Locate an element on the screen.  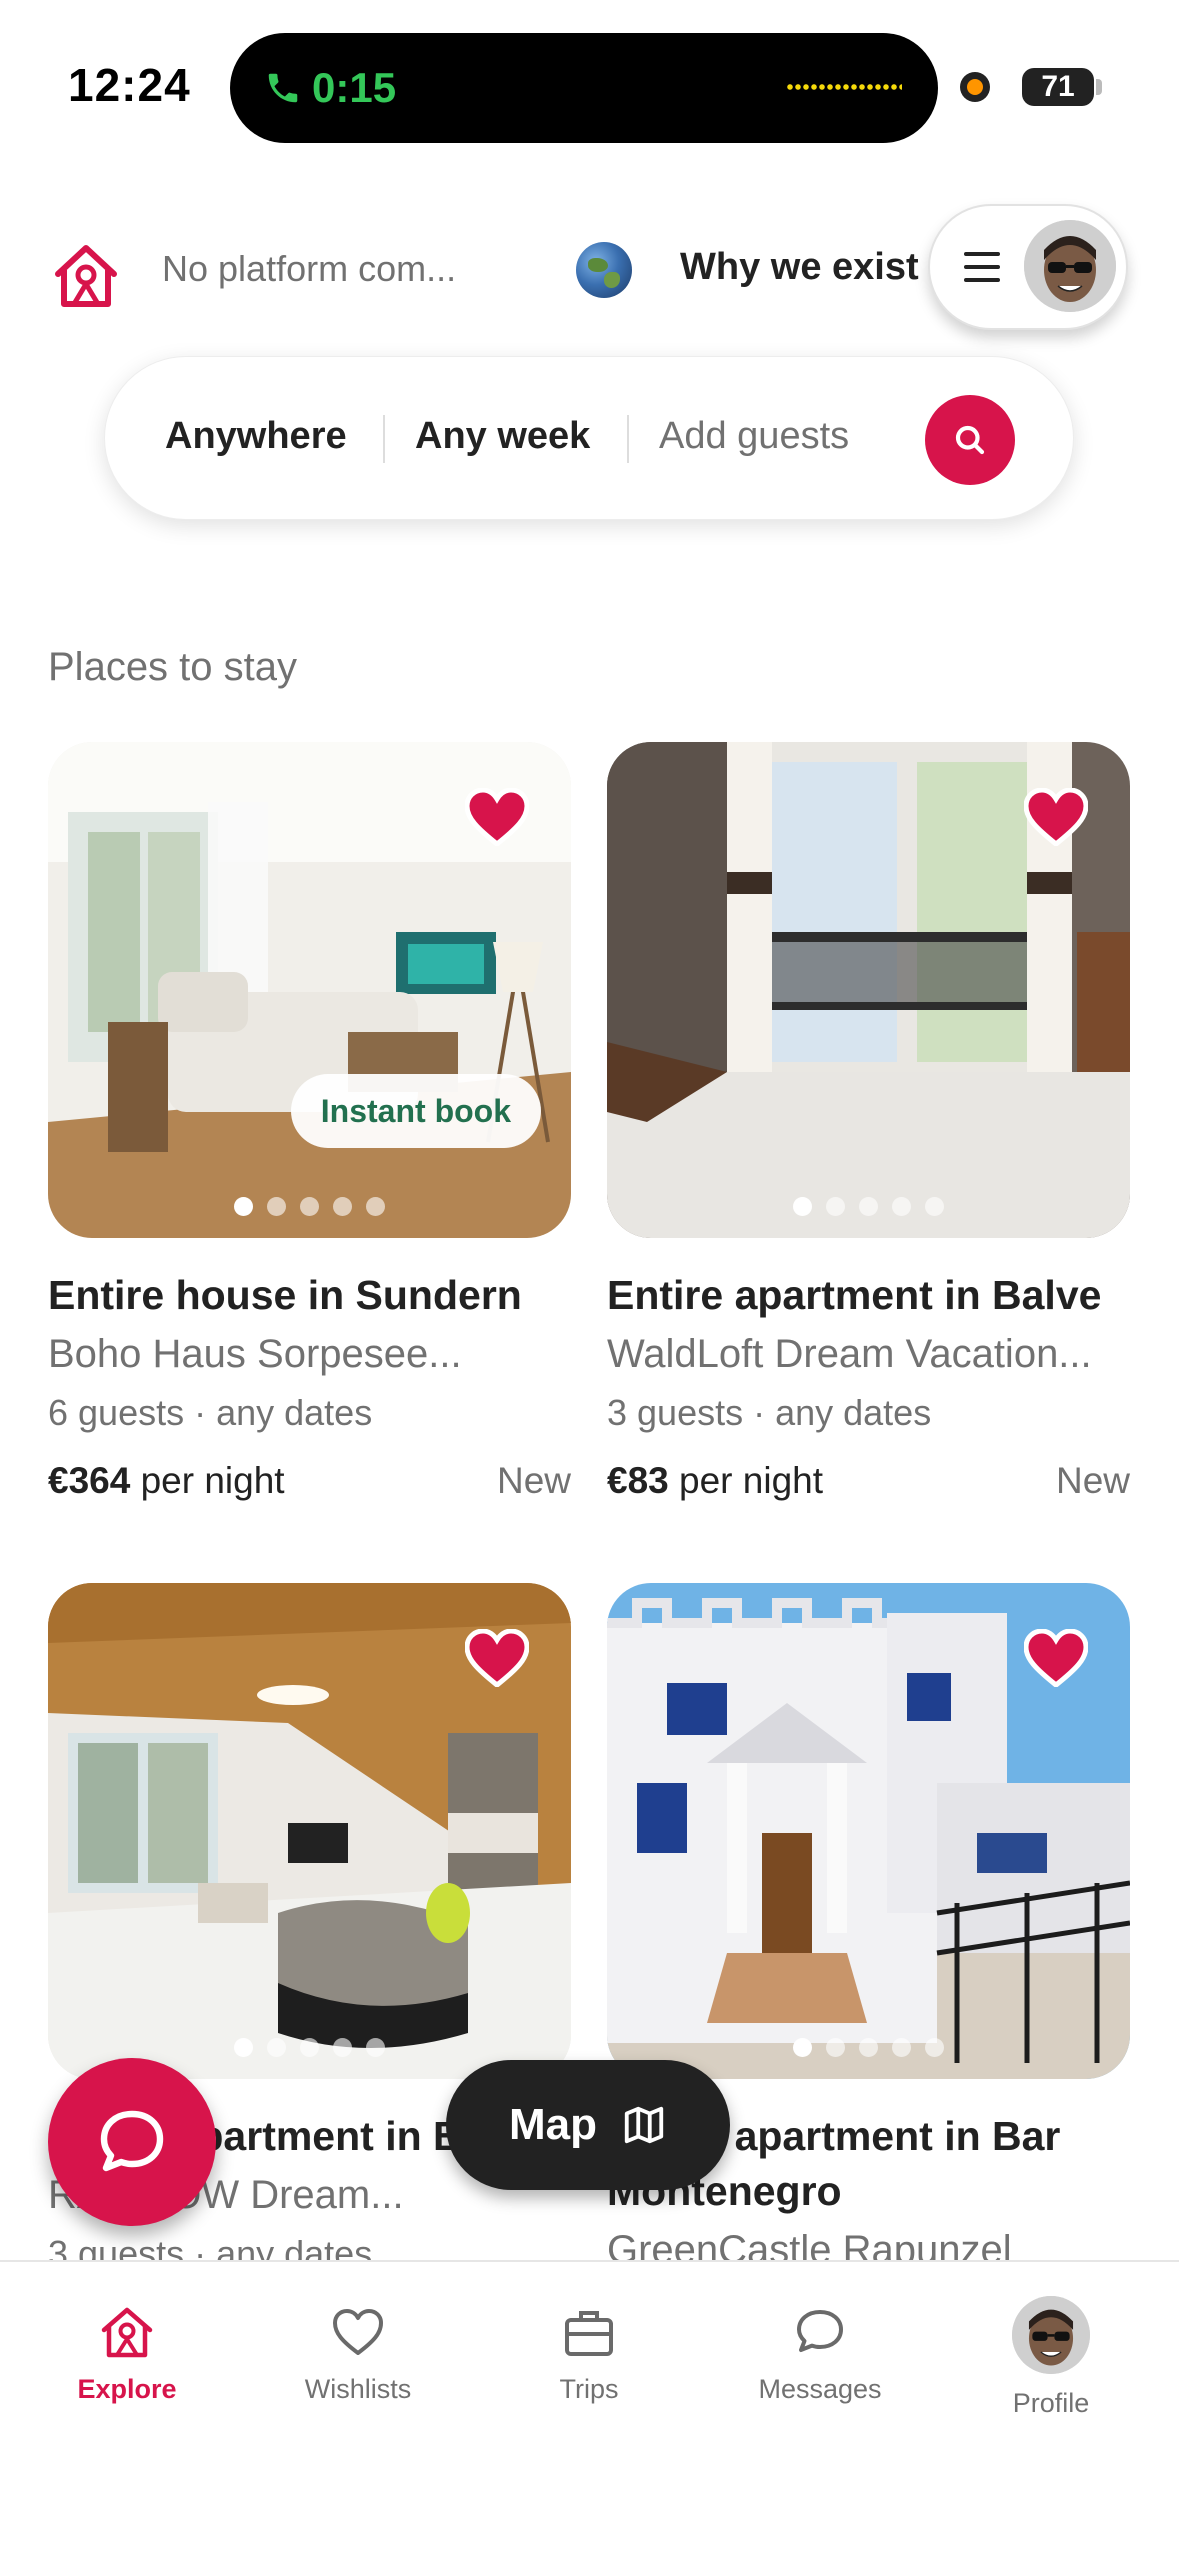
search-button is located at coordinates (970, 440).